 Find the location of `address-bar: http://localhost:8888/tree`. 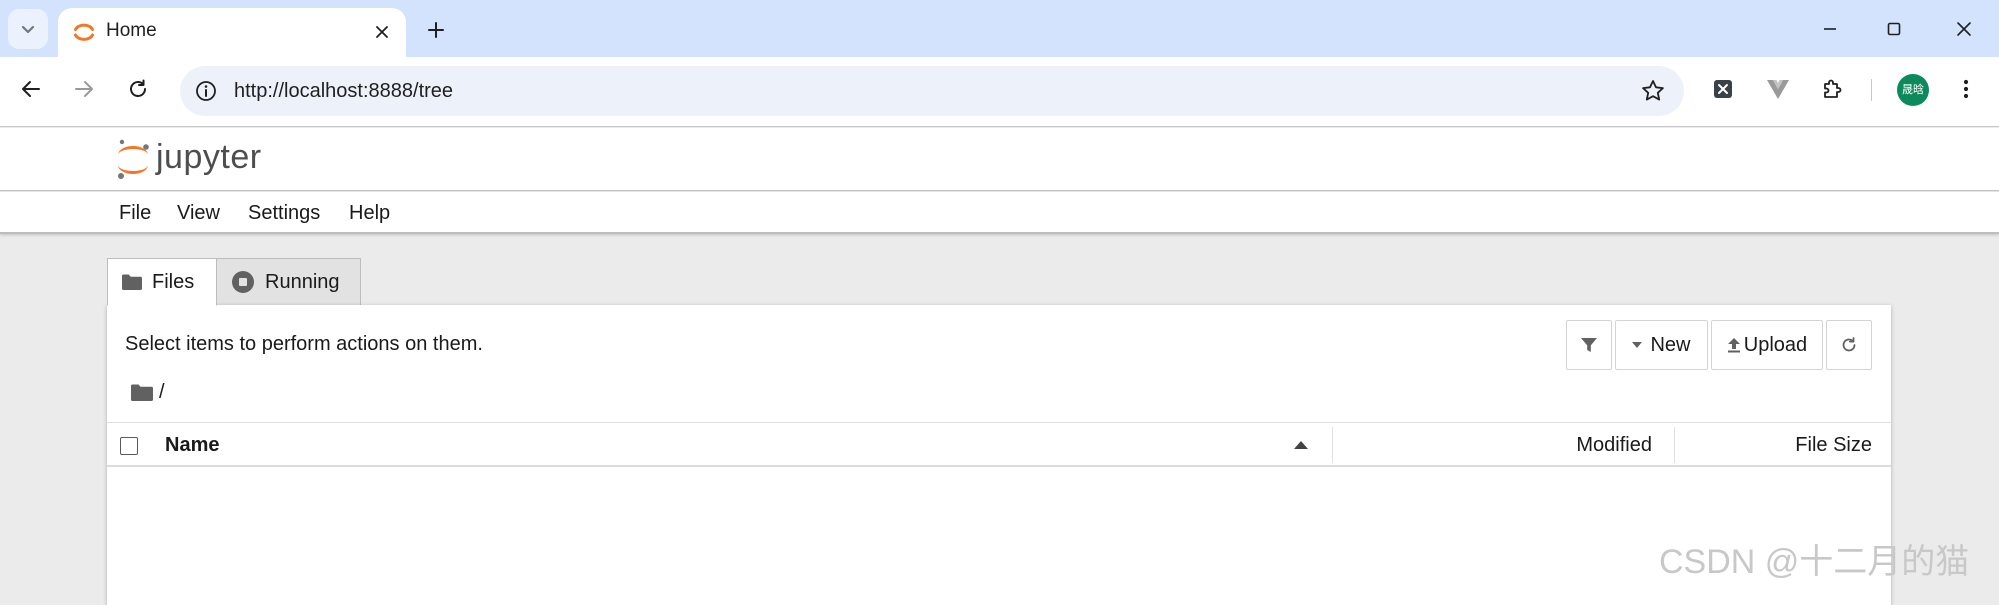

address-bar: http://localhost:8888/tree is located at coordinates (932, 91).